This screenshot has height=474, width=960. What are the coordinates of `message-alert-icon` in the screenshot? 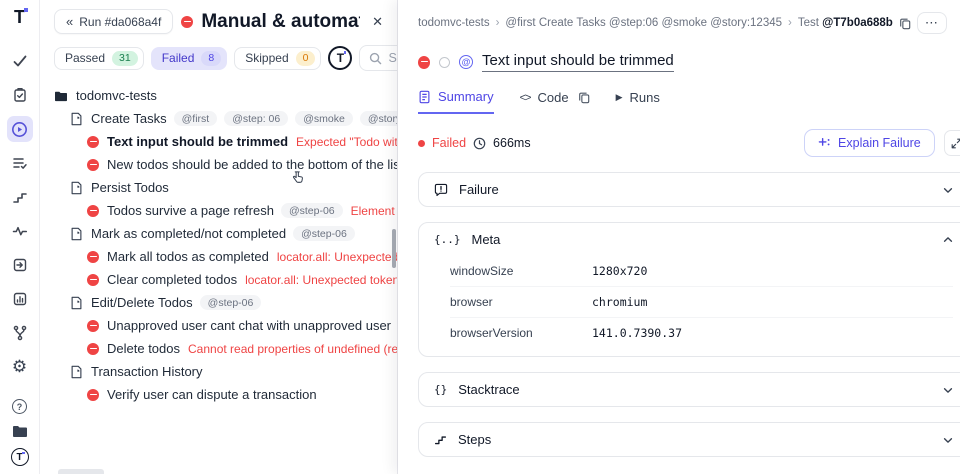 It's located at (441, 189).